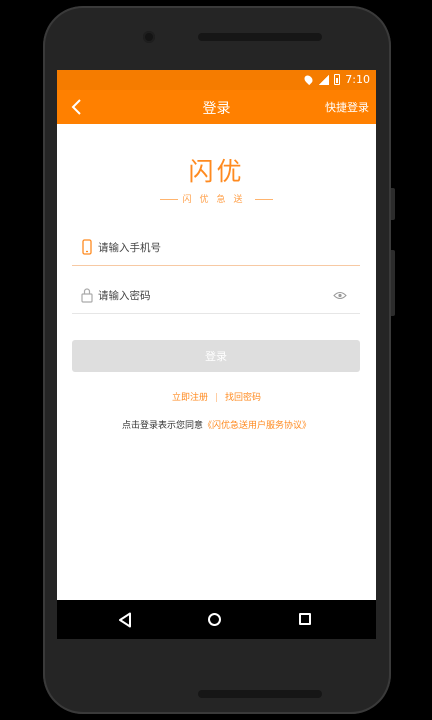 The width and height of the screenshot is (432, 720). Describe the element at coordinates (162, 426) in the screenshot. I see `agreement-prefix: 点击登录表示您同意` at that location.